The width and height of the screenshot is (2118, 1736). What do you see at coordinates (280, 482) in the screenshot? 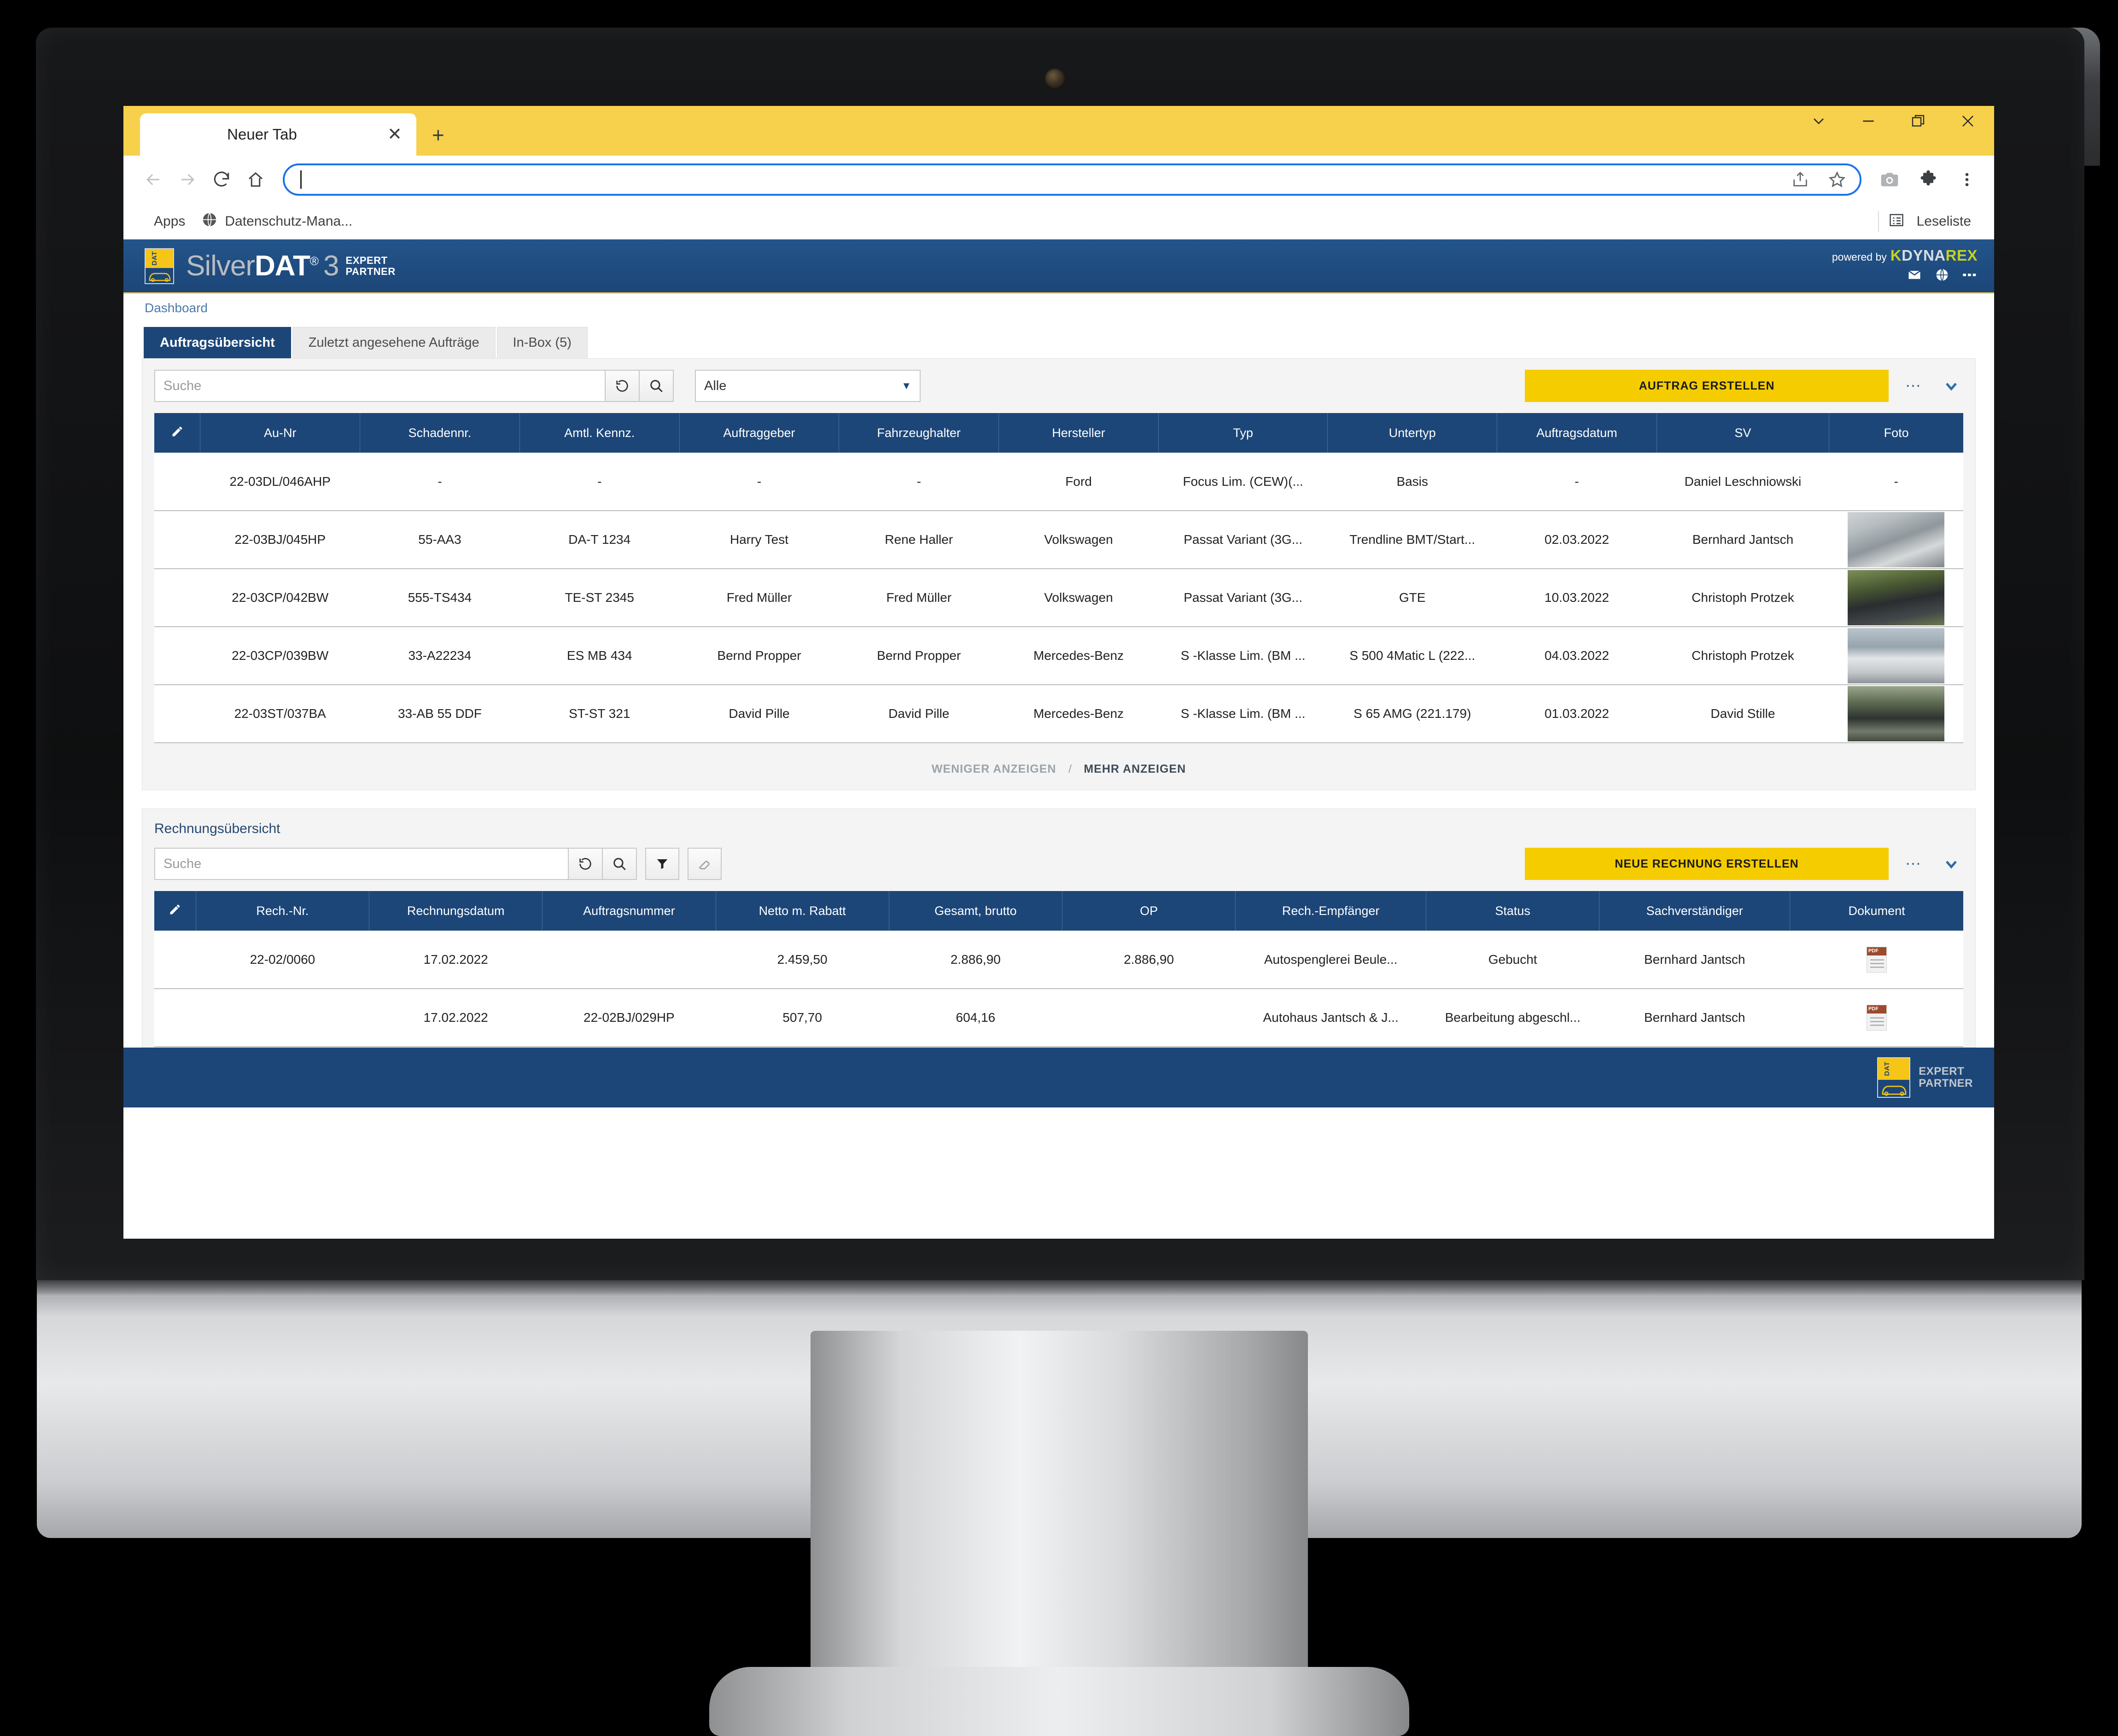
I see `cell-au-nr: 22-03DL/046AHP` at bounding box center [280, 482].